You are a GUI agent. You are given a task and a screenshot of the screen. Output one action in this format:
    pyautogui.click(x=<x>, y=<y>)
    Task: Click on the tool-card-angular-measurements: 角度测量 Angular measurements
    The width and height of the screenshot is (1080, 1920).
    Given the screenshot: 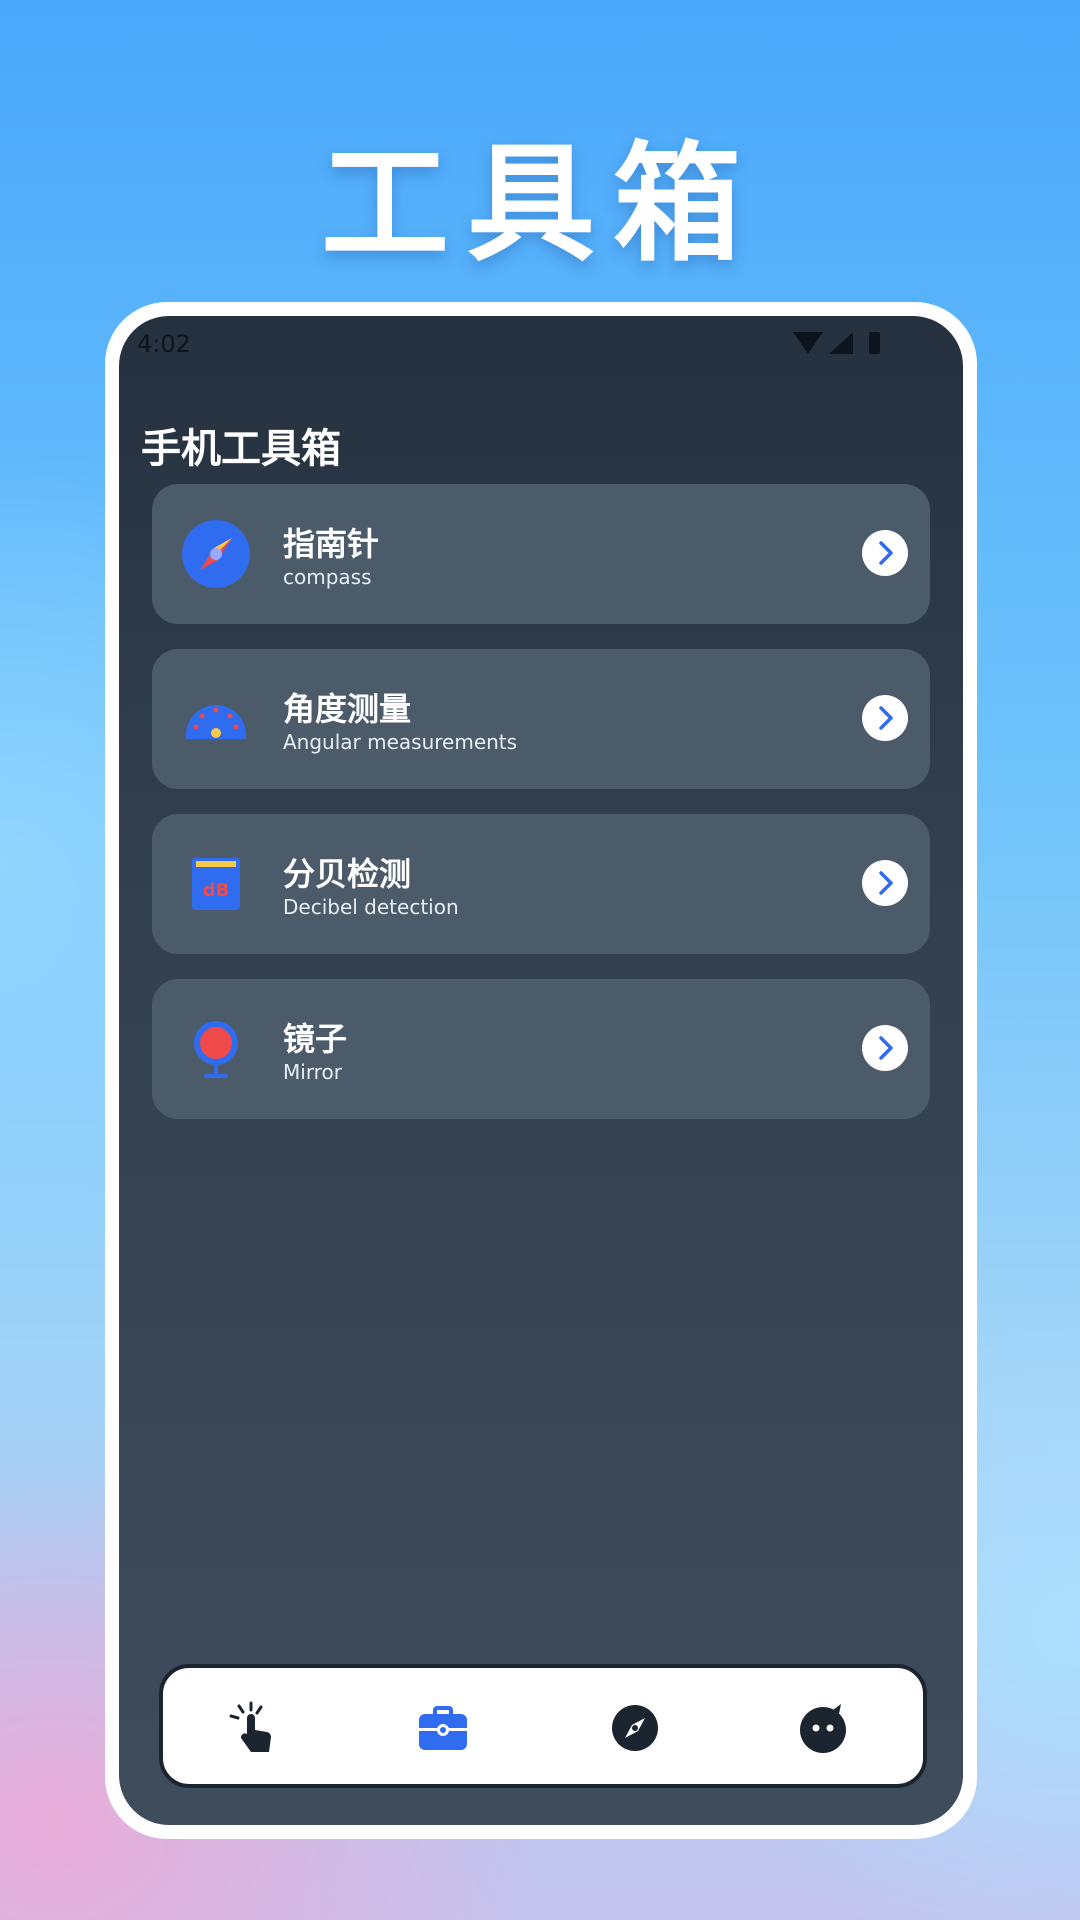 What is the action you would take?
    pyautogui.click(x=541, y=719)
    